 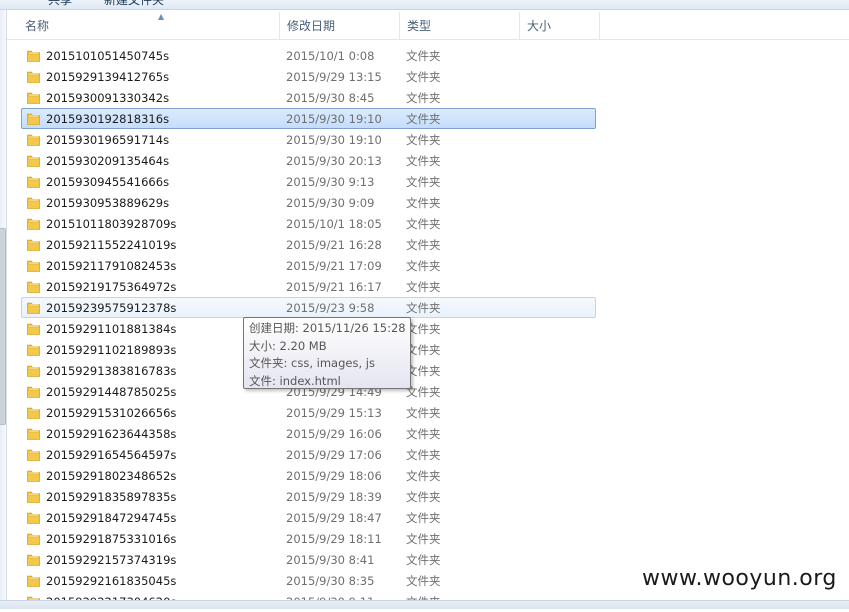 I want to click on share-button: 共享, so click(x=60, y=4).